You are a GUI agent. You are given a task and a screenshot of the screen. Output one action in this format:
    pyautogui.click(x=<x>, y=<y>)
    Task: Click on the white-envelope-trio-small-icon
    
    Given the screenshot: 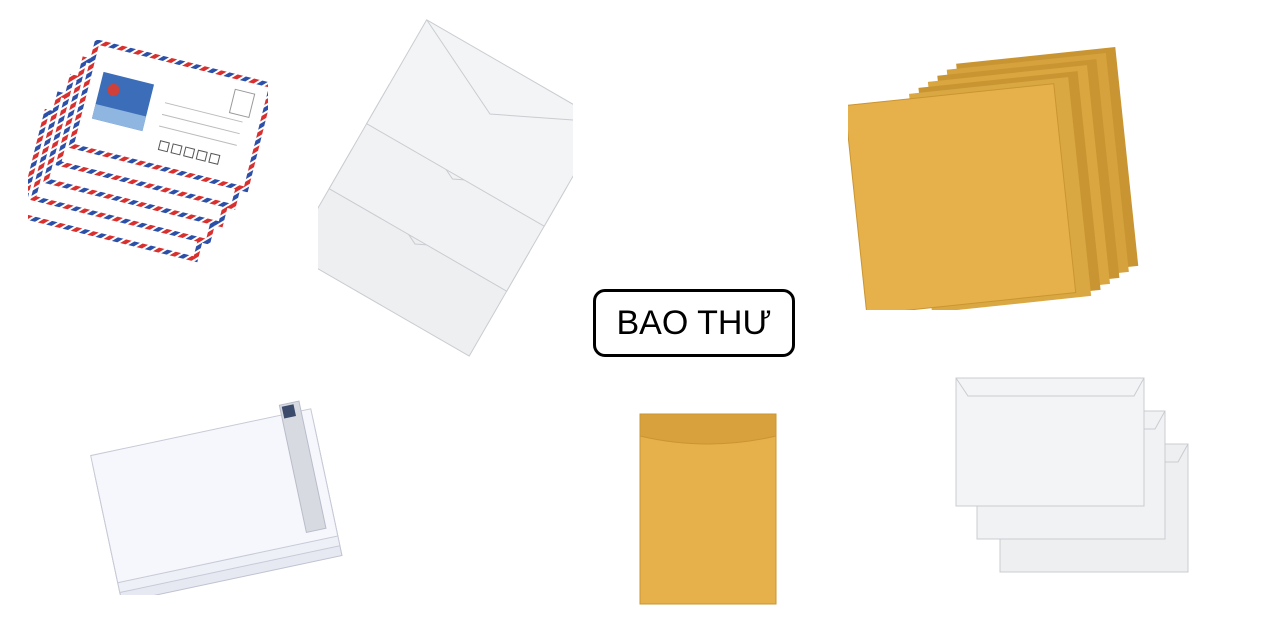 What is the action you would take?
    pyautogui.click(x=1072, y=475)
    